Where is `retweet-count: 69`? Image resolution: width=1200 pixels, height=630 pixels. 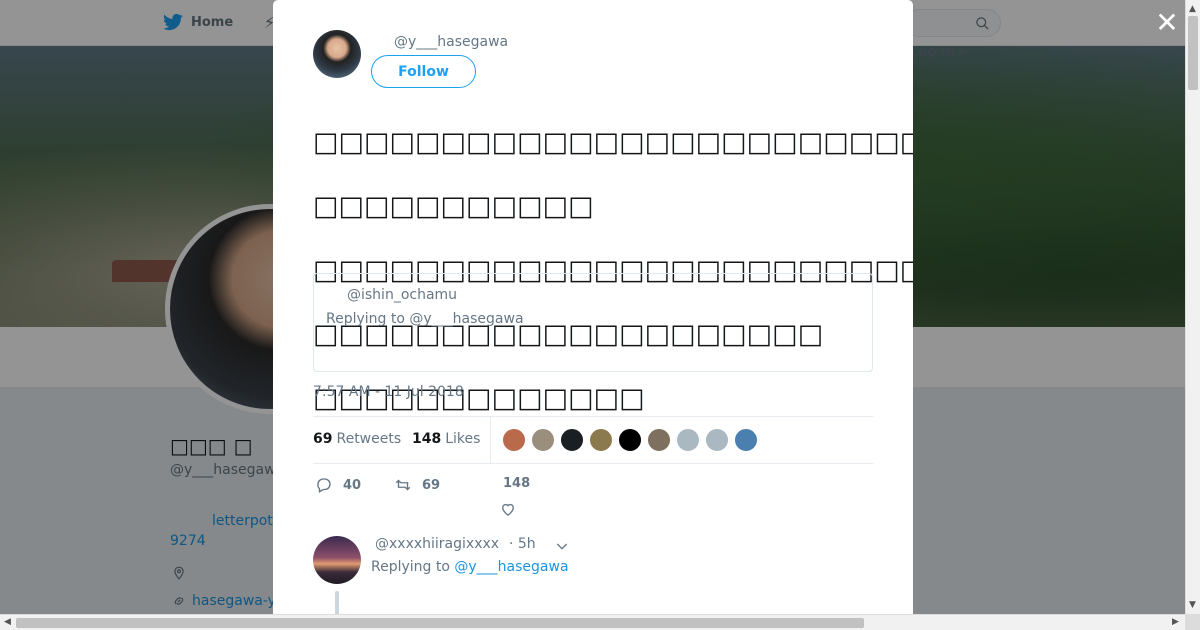
retweet-count: 69 is located at coordinates (323, 439).